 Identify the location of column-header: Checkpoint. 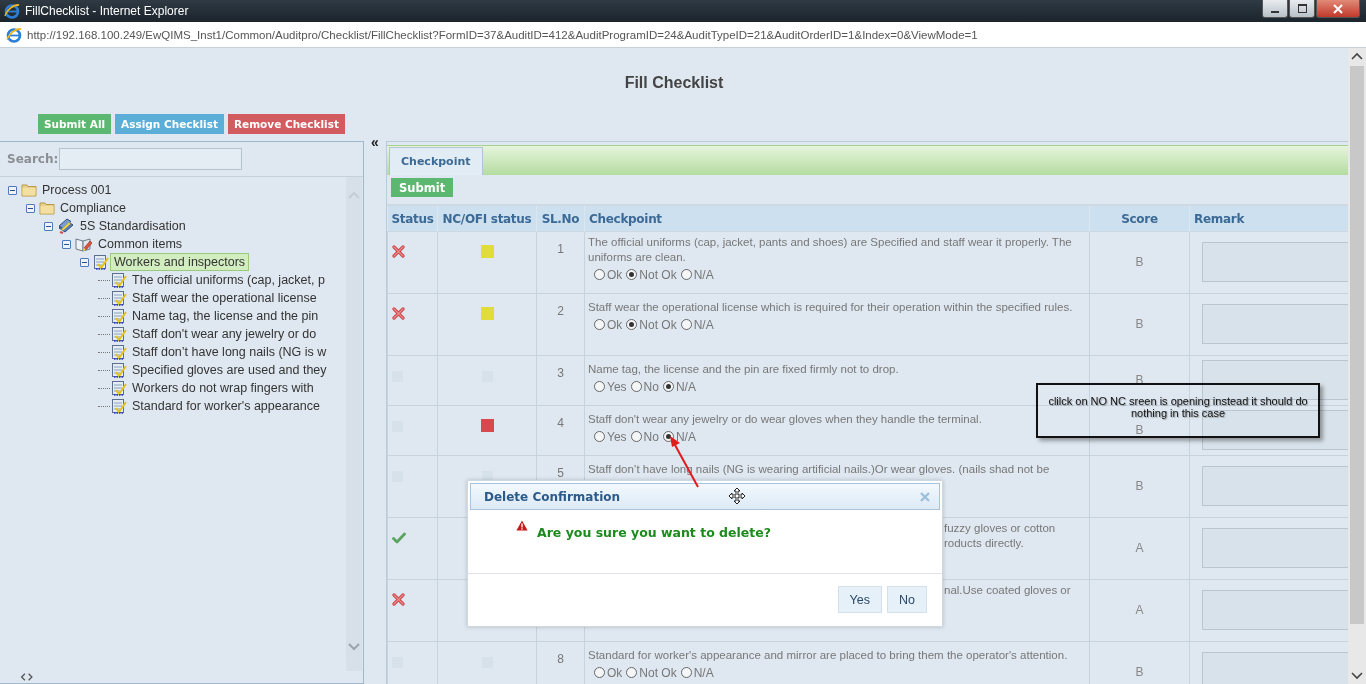
(625, 219).